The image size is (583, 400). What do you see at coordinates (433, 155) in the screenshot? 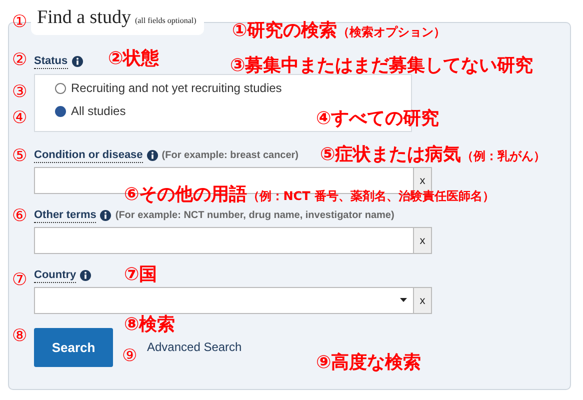
I see `callout-label: ⑤症状または病気（例：乳がん）` at bounding box center [433, 155].